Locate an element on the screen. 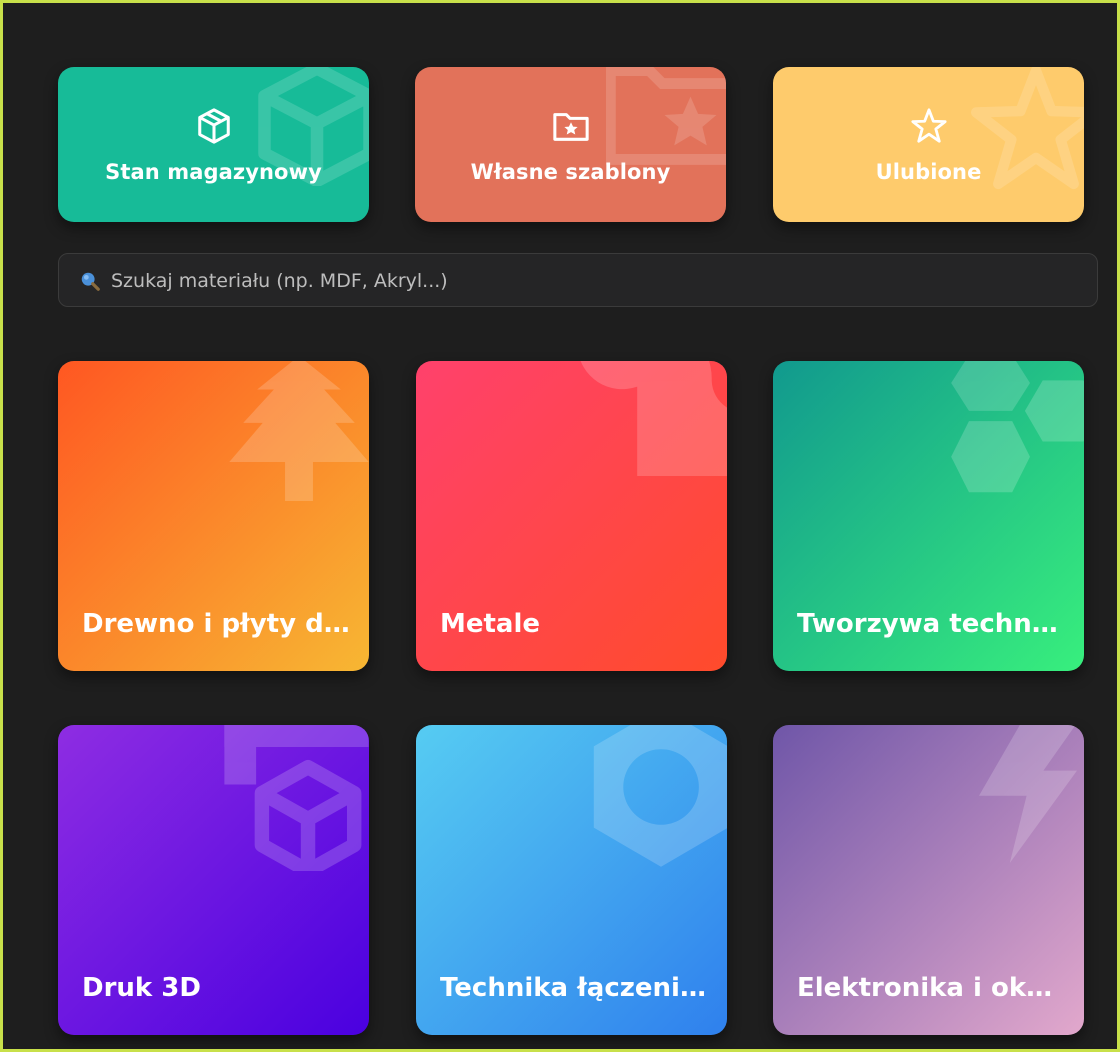  category-label: Technika łączenia elementów is located at coordinates (574, 988).